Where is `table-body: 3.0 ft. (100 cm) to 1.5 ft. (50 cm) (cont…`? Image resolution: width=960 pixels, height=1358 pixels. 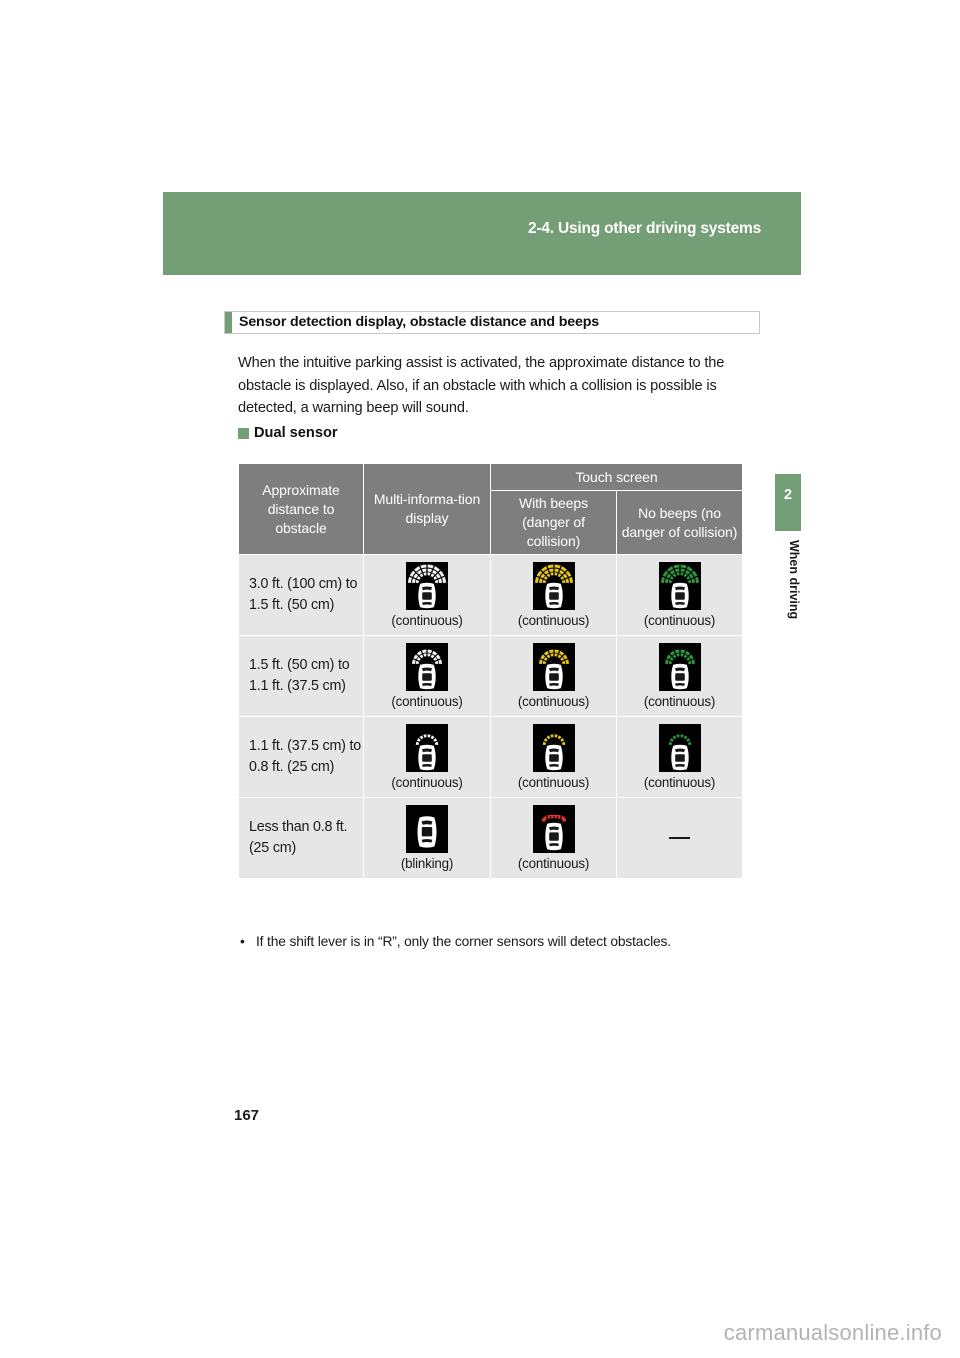 table-body: 3.0 ft. (100 cm) to 1.5 ft. (50 cm) (cont… is located at coordinates (491, 716).